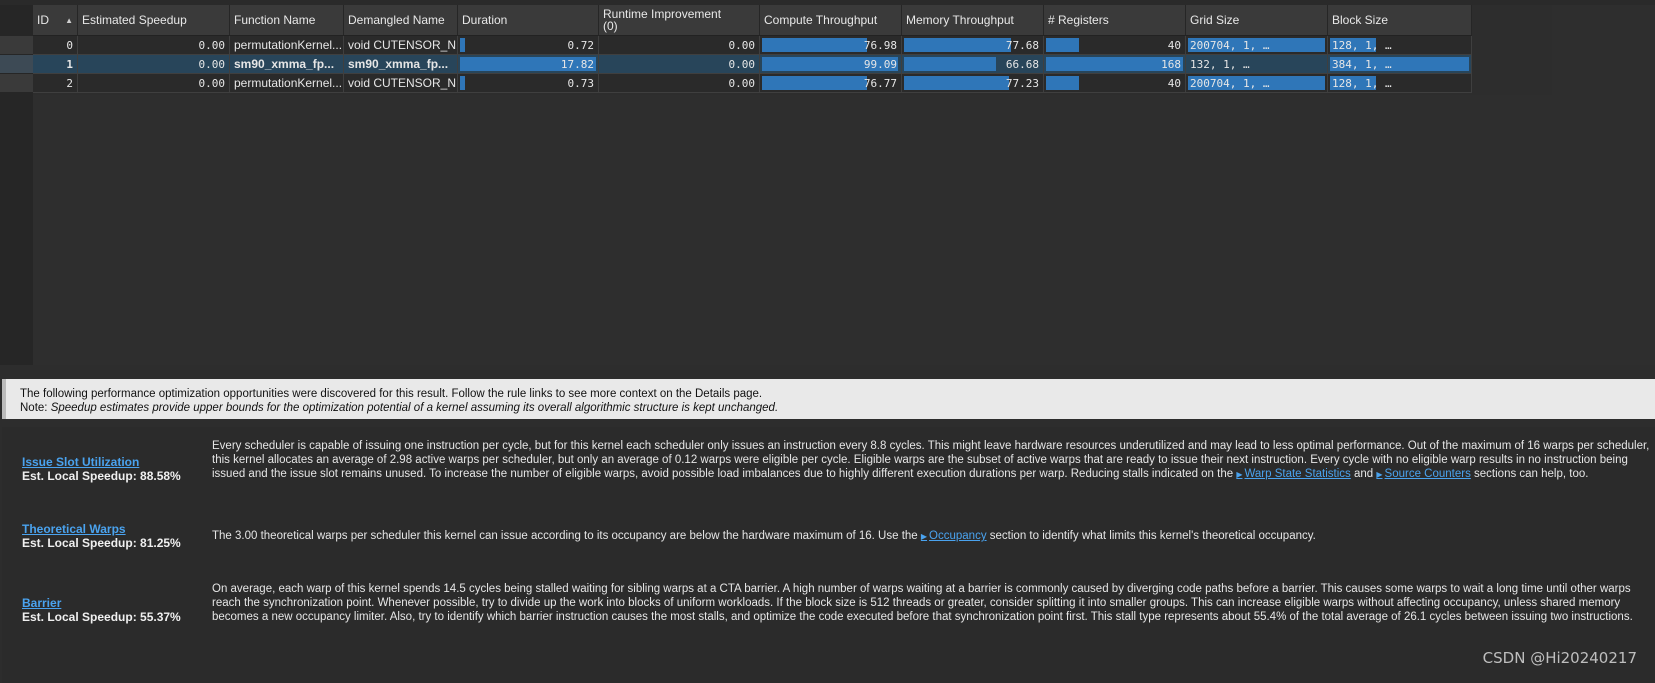 Image resolution: width=1655 pixels, height=683 pixels. I want to click on cell-runtime-improvement: 0.00, so click(679, 64).